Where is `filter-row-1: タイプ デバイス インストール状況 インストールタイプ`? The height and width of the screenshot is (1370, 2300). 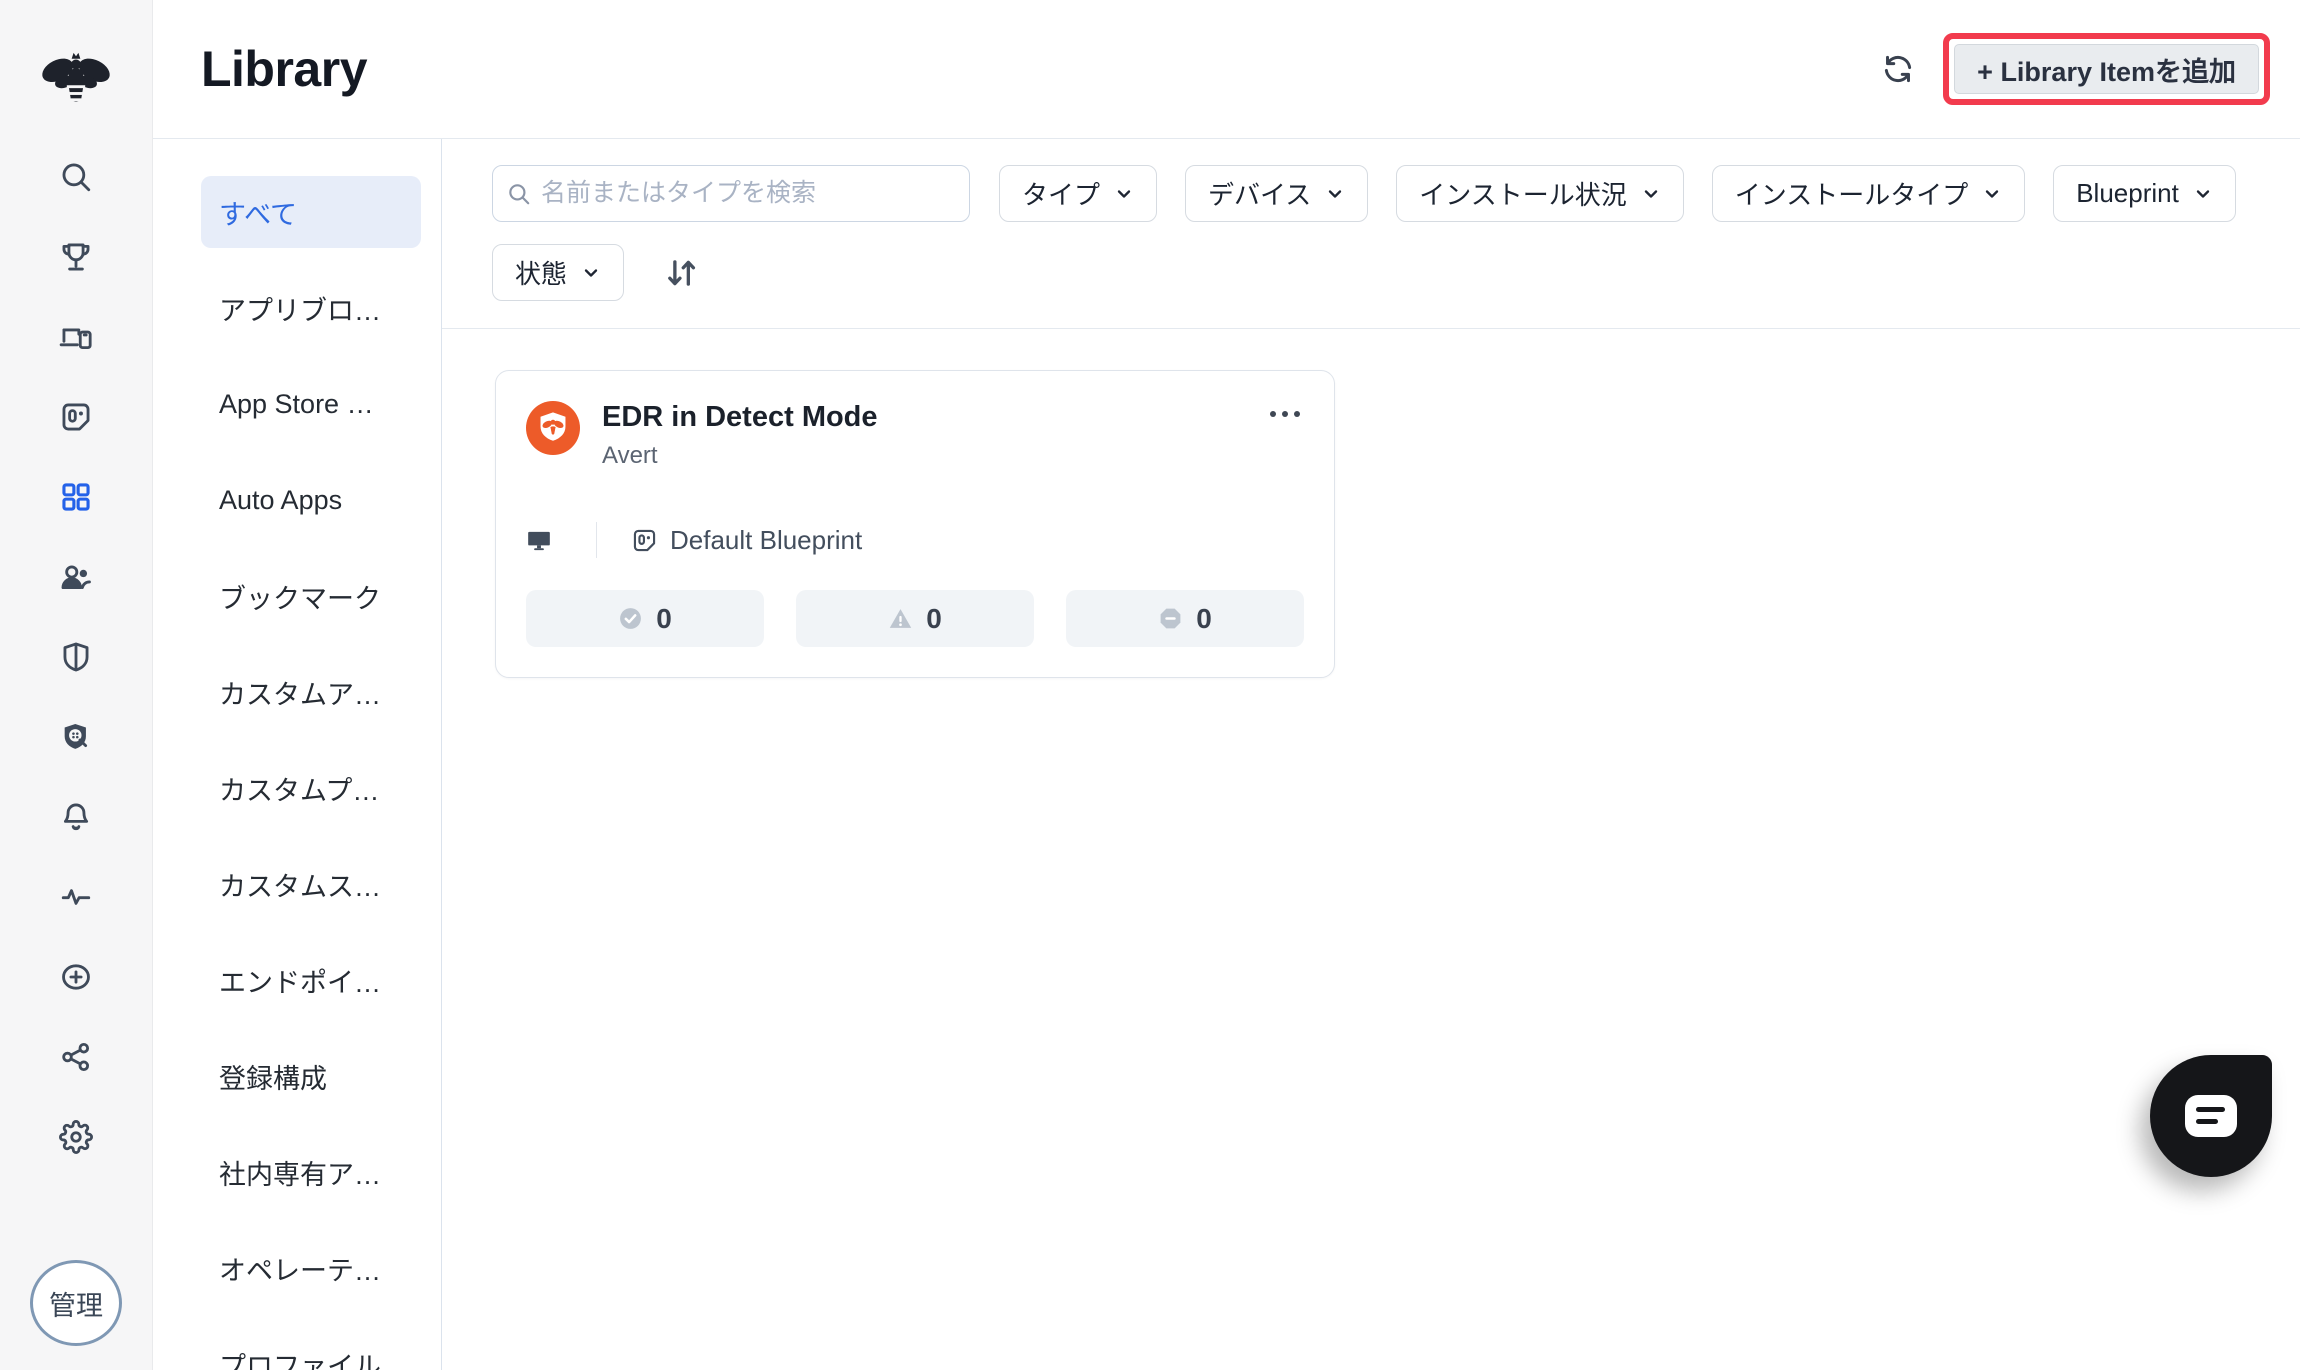
filter-row-1: タイプ デバイス インストール状況 インストールタイプ is located at coordinates (1381, 193).